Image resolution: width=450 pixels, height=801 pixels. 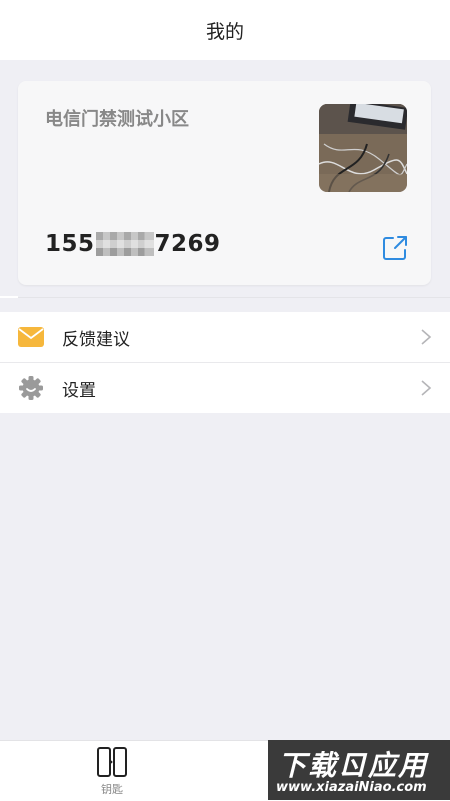 I want to click on menu-item-settings: 设置, so click(x=225, y=387).